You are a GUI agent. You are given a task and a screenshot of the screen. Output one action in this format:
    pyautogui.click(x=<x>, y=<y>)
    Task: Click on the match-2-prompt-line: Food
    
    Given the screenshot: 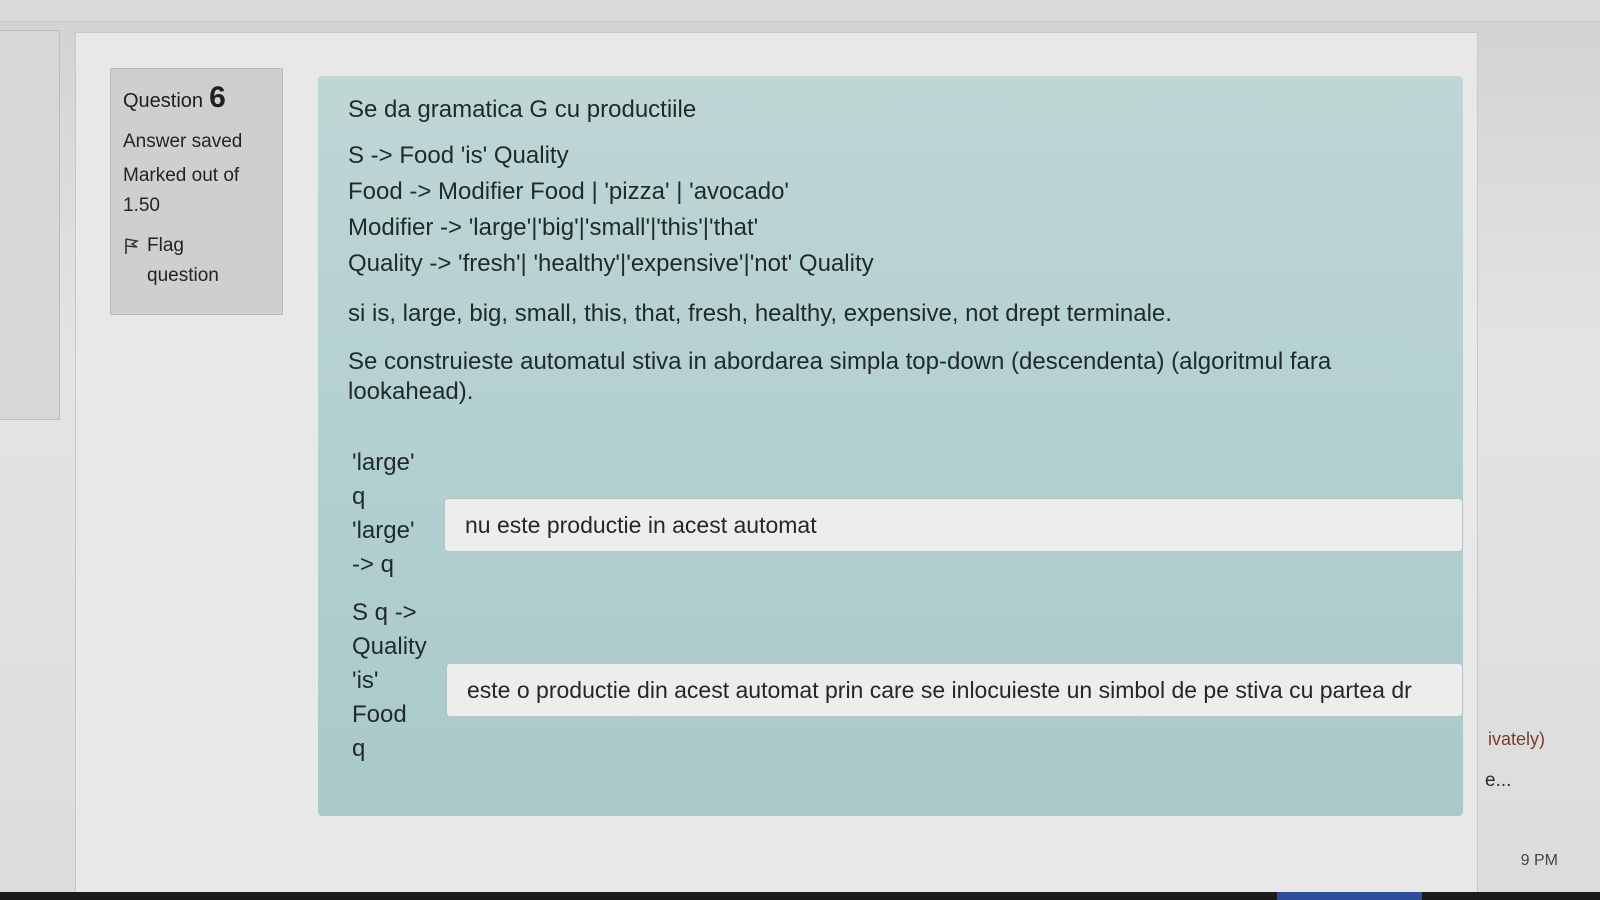 What is the action you would take?
    pyautogui.click(x=379, y=714)
    